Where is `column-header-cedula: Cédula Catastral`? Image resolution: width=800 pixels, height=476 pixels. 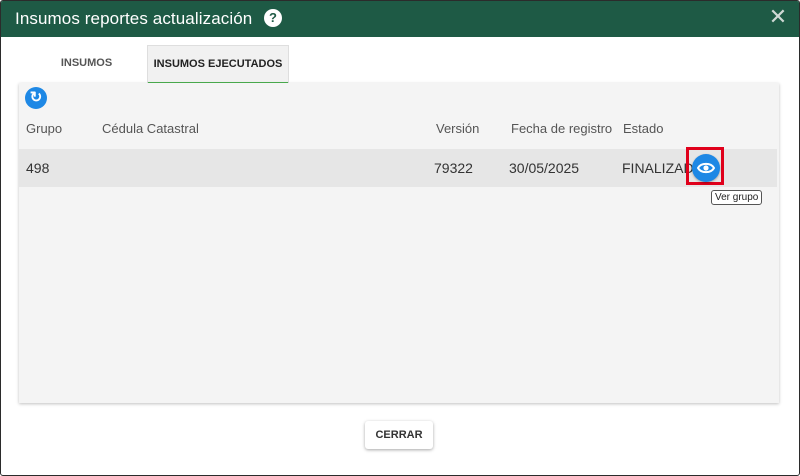 column-header-cedula: Cédula Catastral is located at coordinates (150, 128).